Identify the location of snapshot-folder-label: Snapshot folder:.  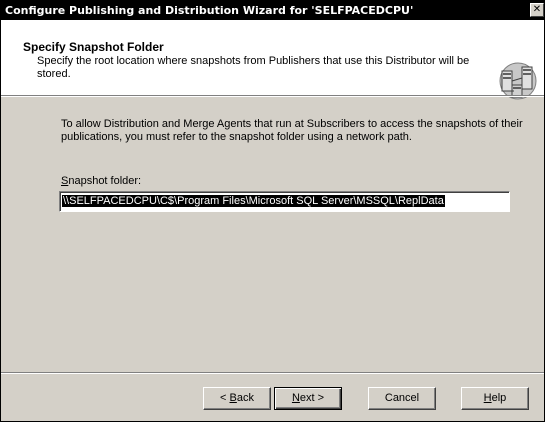
(101, 181).